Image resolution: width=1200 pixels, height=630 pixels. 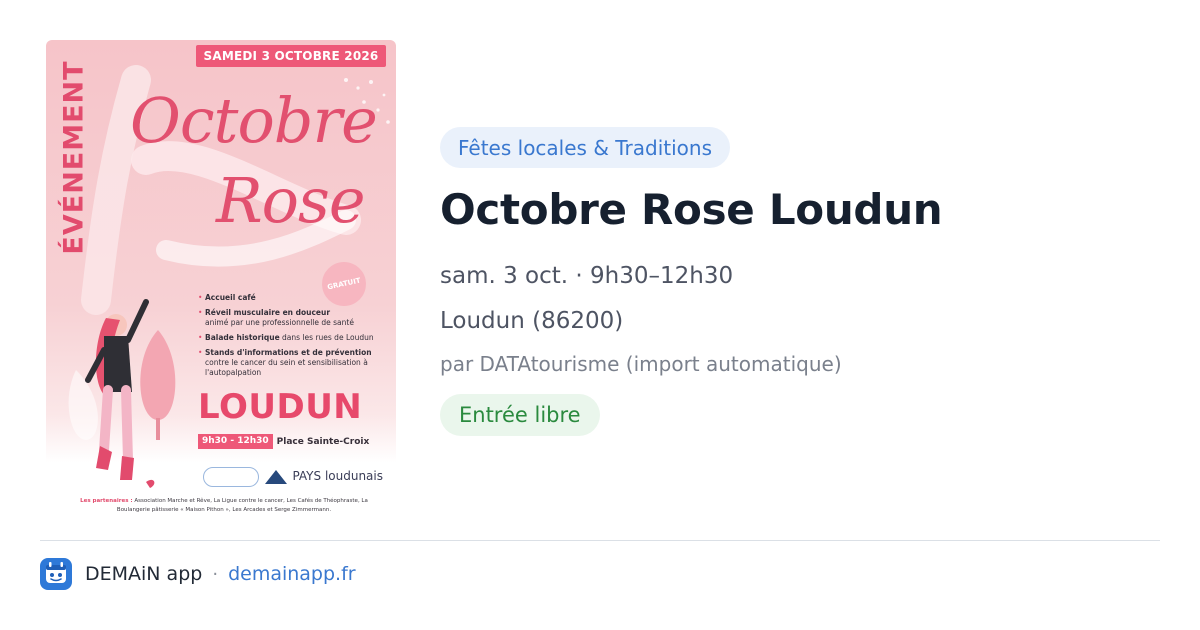 I want to click on poster-vertical-label: ÉVÉNEMENT, so click(x=74, y=157).